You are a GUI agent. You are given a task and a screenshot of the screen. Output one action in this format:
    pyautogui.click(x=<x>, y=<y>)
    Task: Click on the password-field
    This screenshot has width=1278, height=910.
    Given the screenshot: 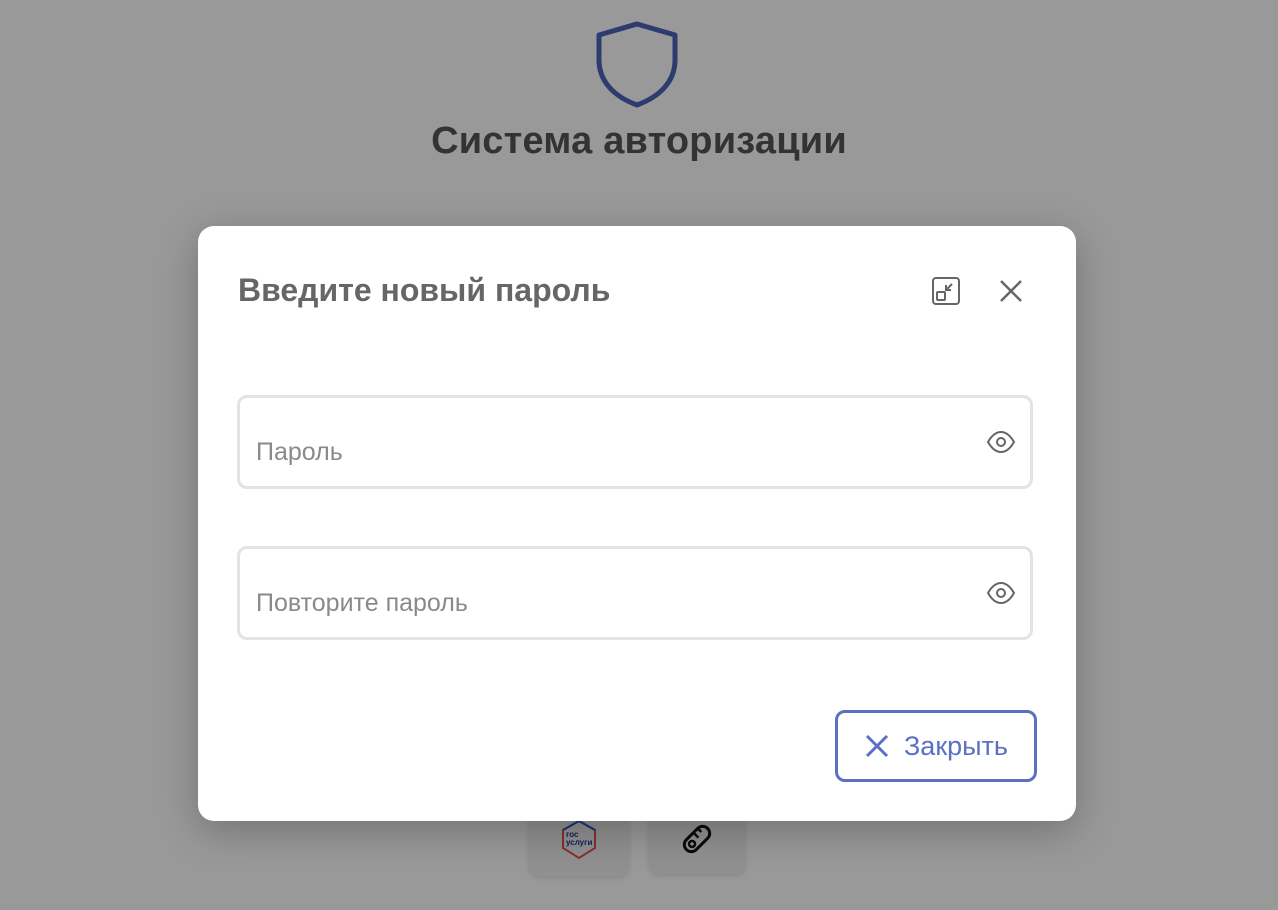 What is the action you would take?
    pyautogui.click(x=635, y=442)
    